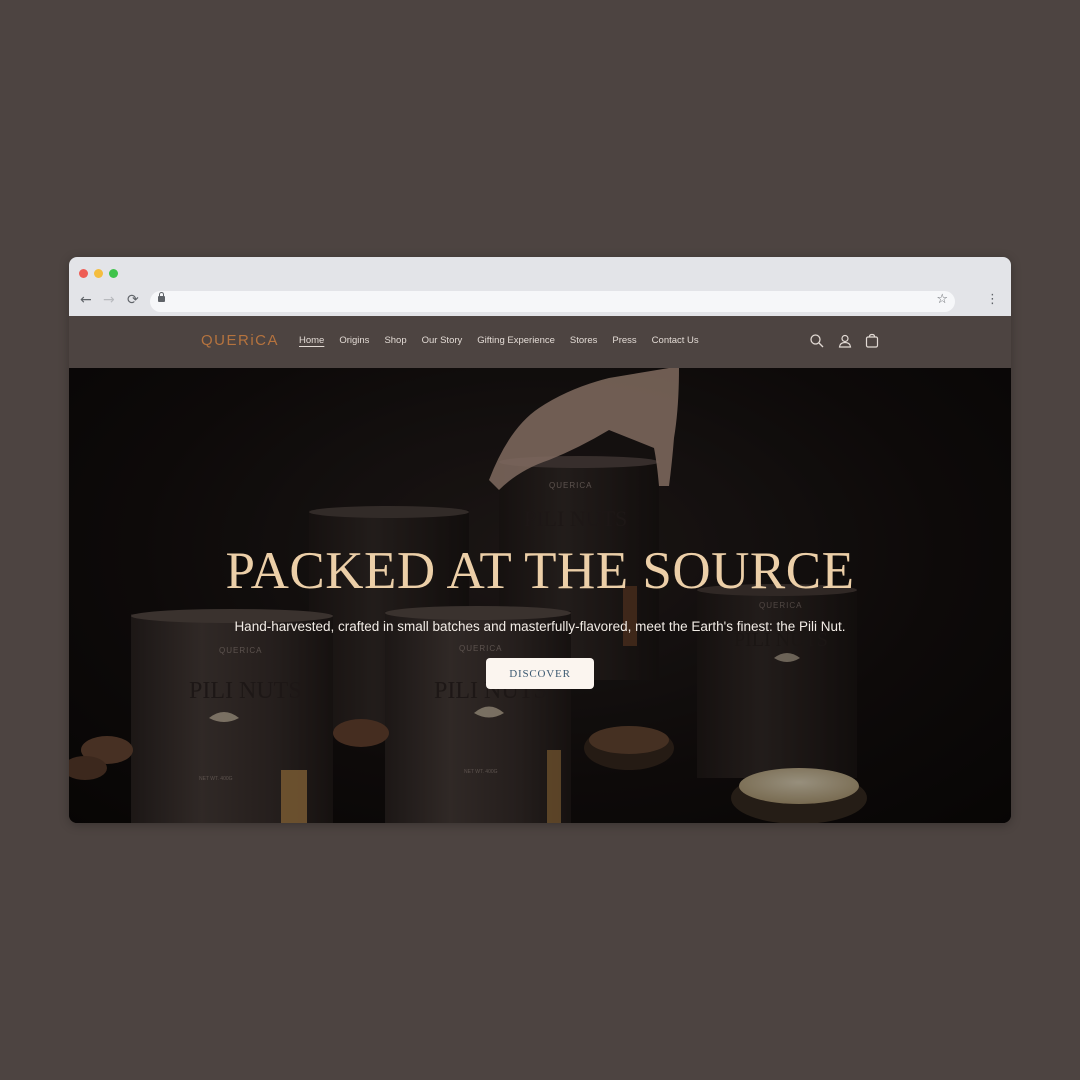  Describe the element at coordinates (109, 300) in the screenshot. I see `forward-arrow-icon: →` at that location.